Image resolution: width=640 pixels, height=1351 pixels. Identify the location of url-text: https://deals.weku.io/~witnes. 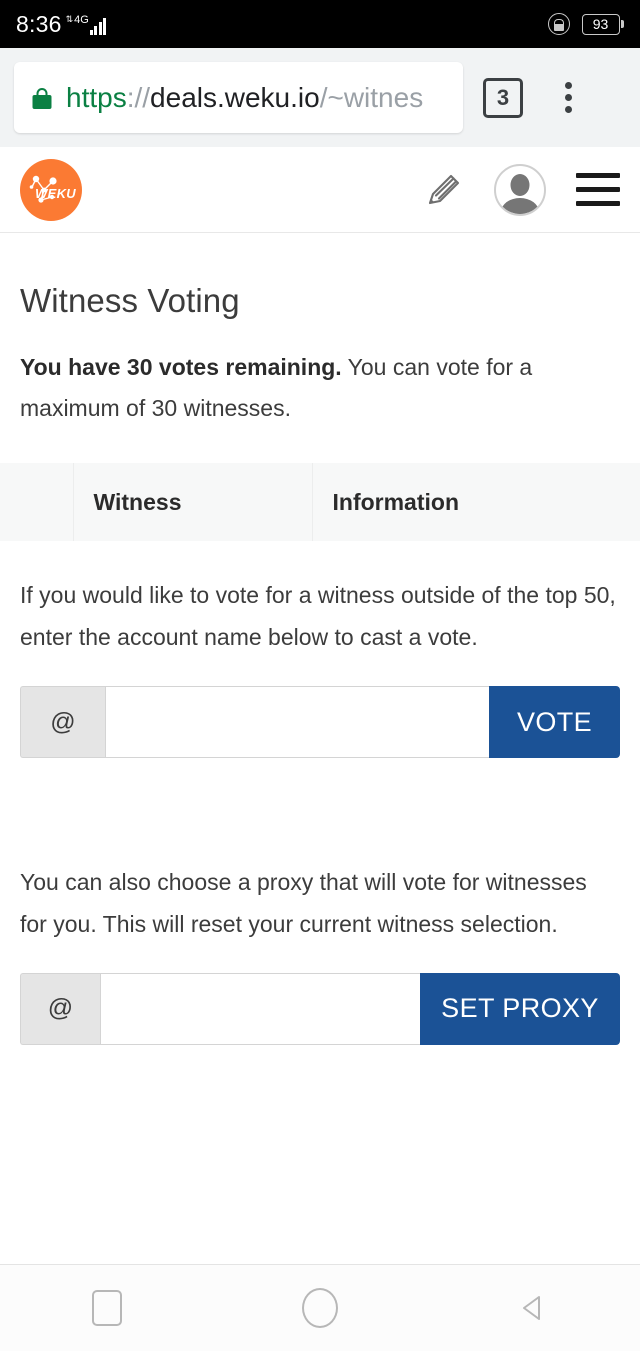
(245, 97).